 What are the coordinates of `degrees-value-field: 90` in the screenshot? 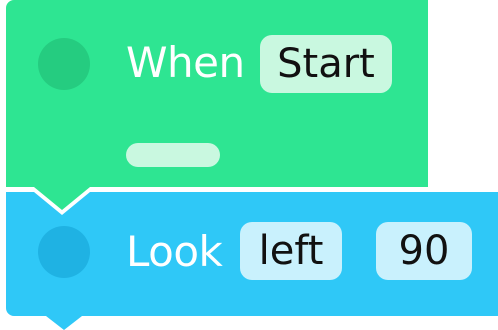 It's located at (424, 251).